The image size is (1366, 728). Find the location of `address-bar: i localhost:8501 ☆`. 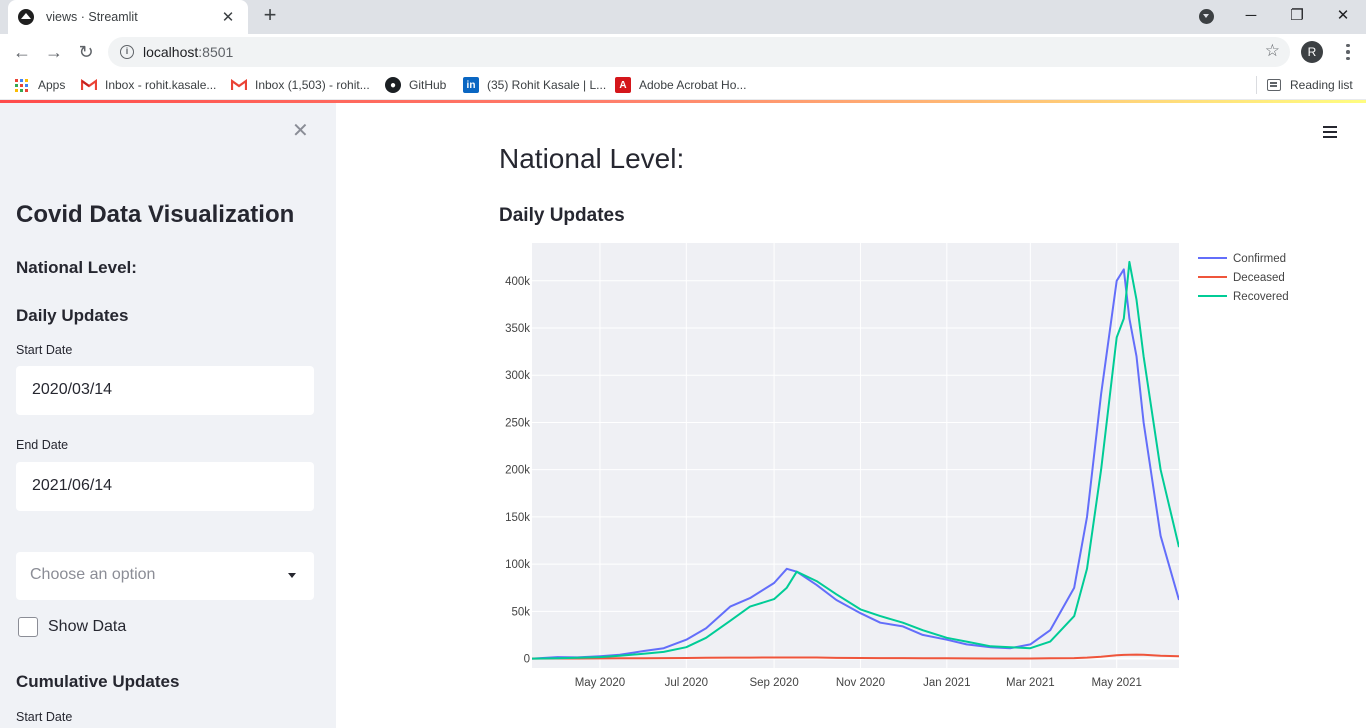

address-bar: i localhost:8501 ☆ is located at coordinates (699, 52).